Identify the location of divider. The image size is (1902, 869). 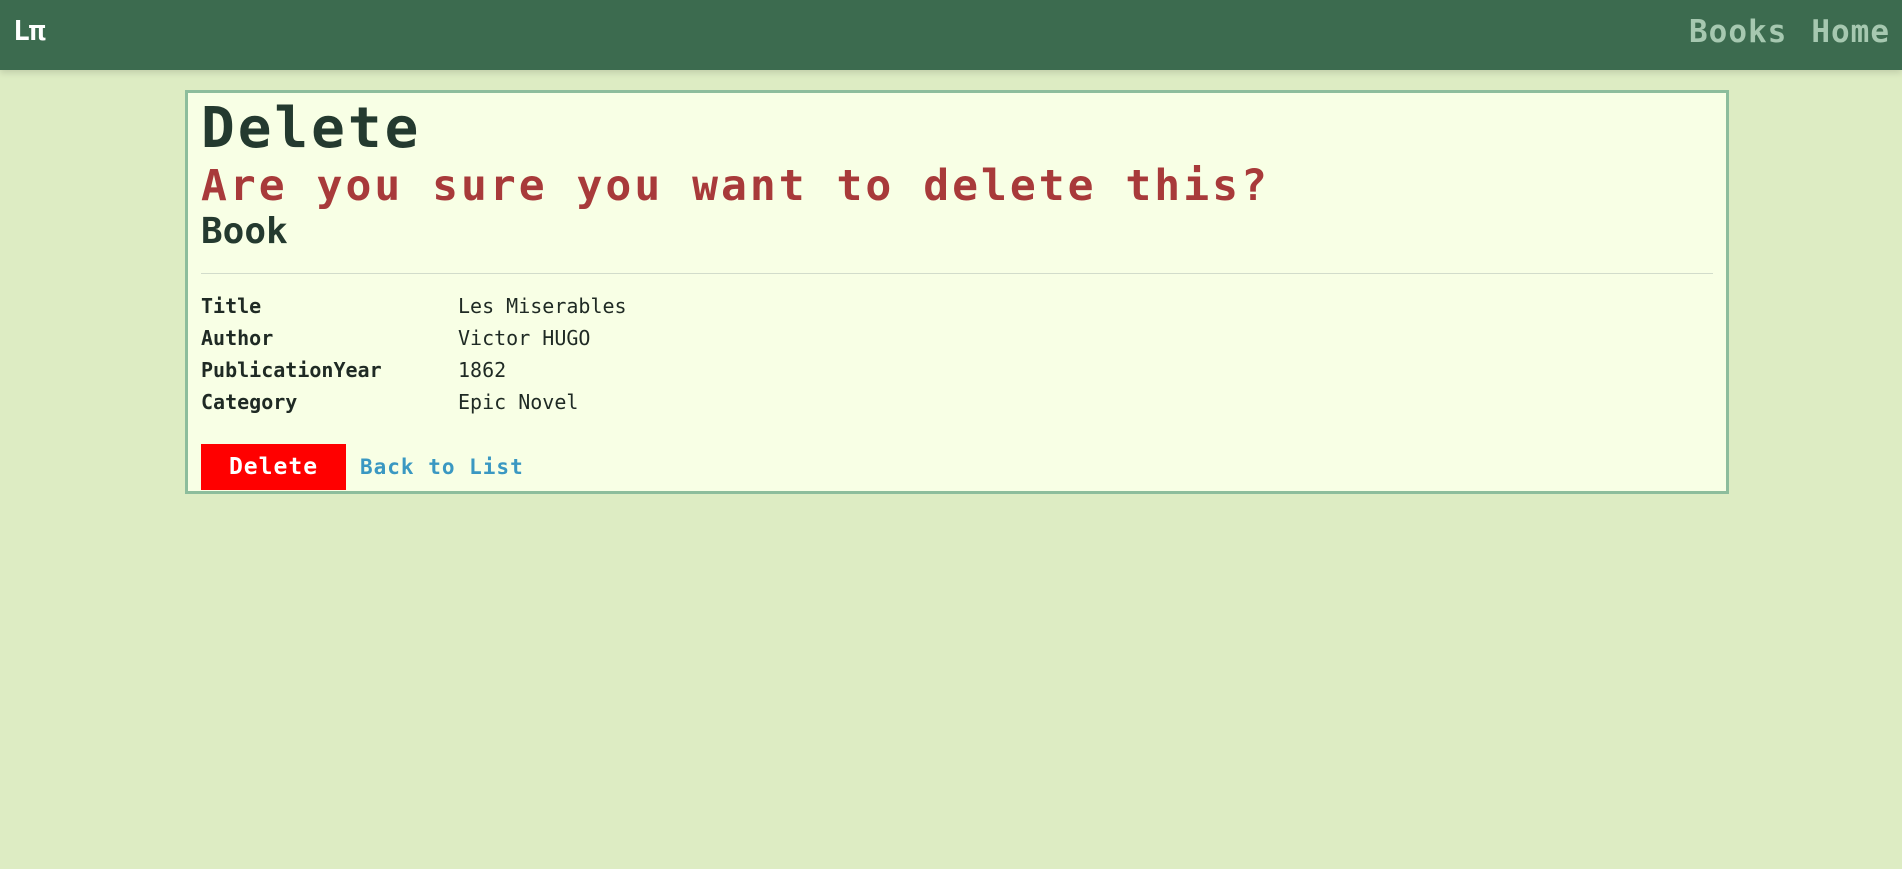
(957, 273).